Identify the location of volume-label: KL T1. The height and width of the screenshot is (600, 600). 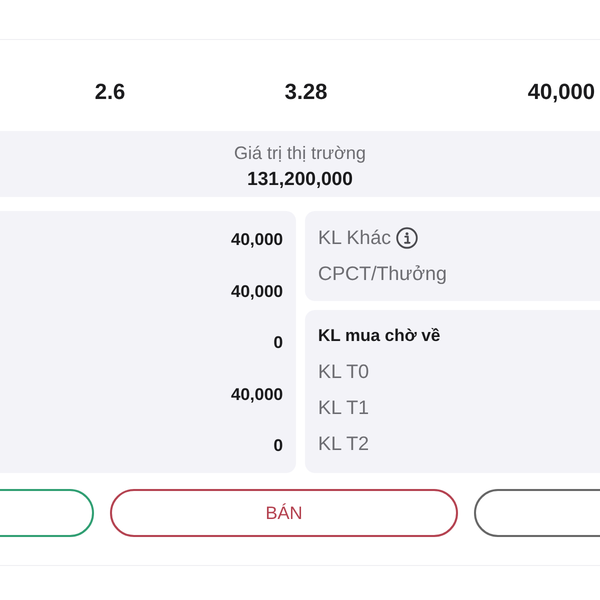
(343, 408).